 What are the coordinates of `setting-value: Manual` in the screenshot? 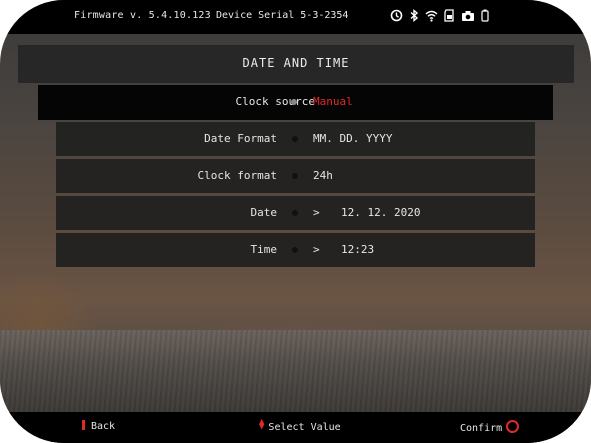 It's located at (333, 101).